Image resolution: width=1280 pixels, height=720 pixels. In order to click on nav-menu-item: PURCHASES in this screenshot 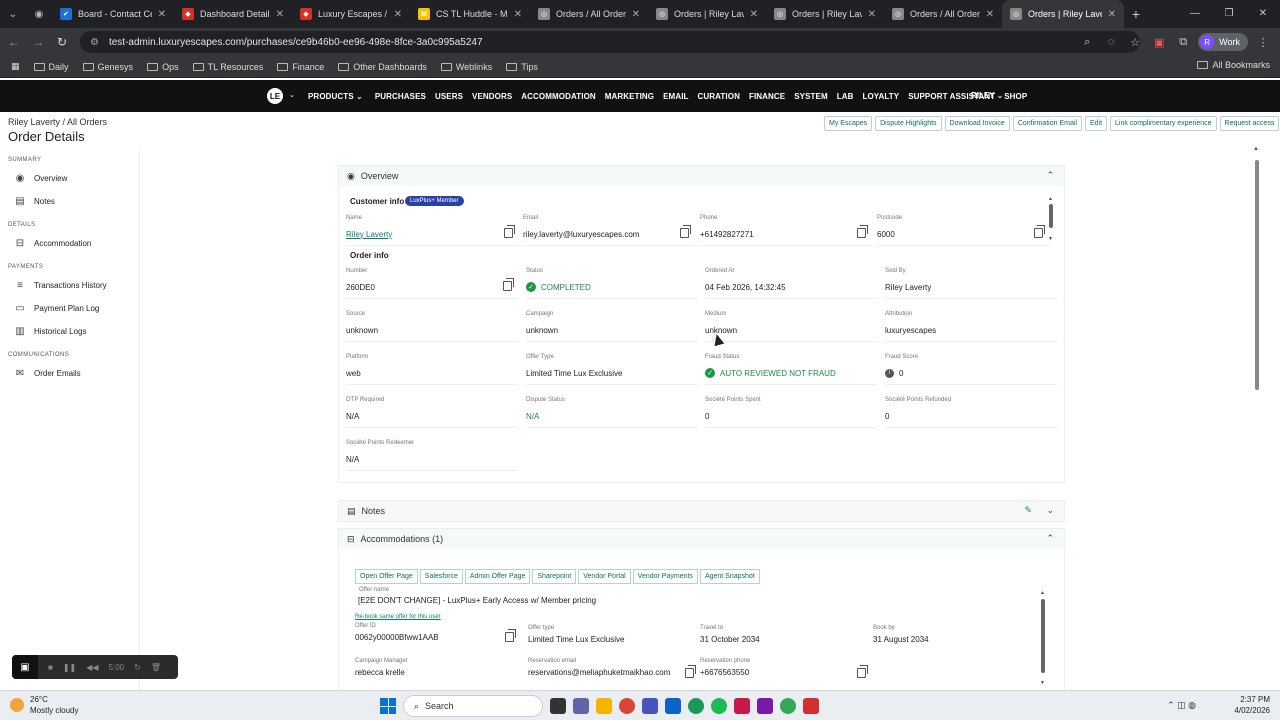, I will do `click(400, 96)`.